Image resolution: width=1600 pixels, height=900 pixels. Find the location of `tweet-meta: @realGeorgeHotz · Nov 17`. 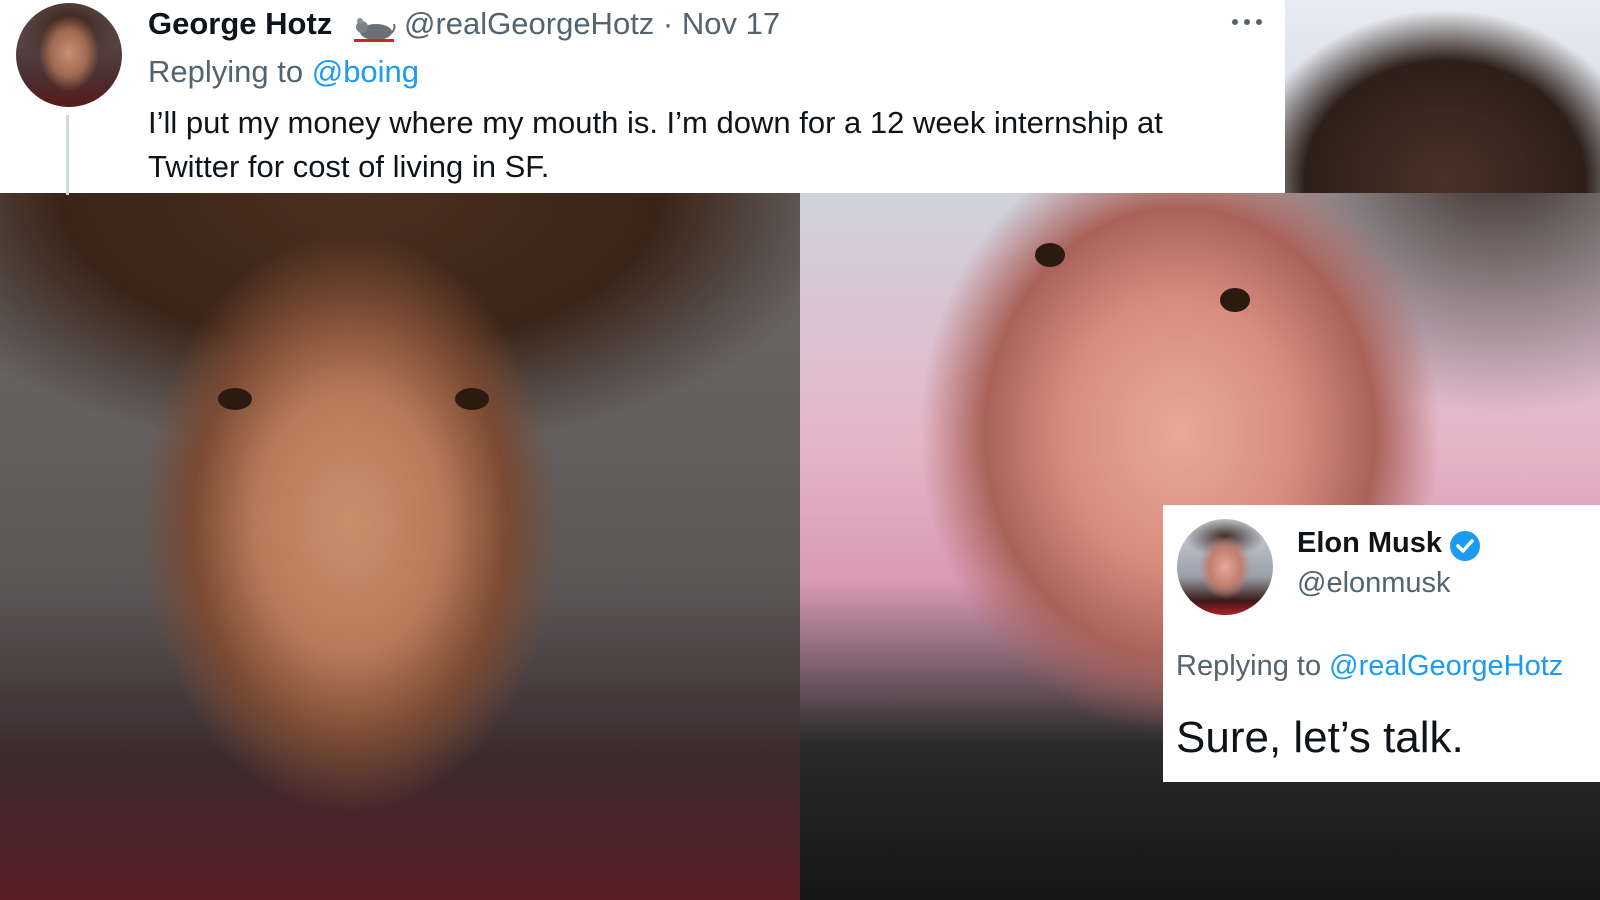

tweet-meta: @realGeorgeHotz · Nov 17 is located at coordinates (592, 24).